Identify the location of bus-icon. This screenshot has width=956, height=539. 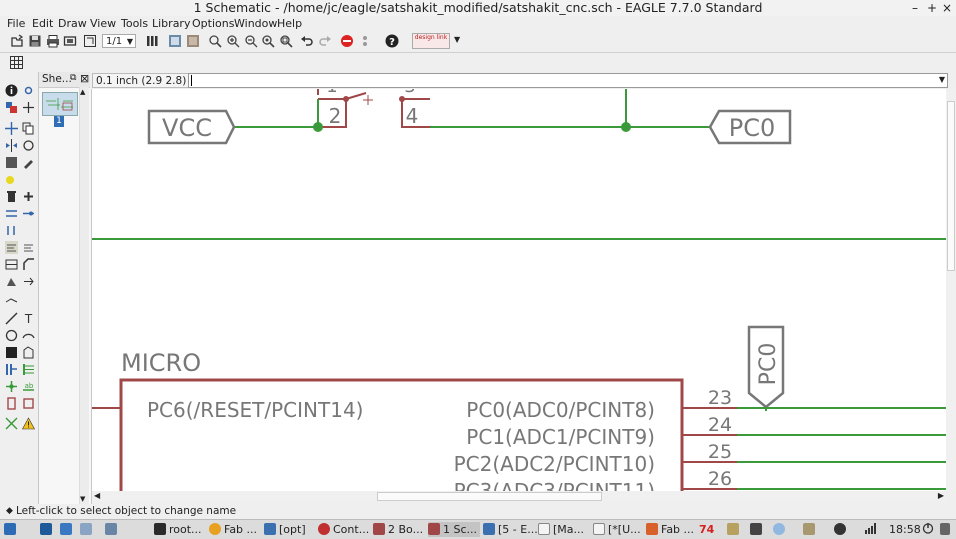
(11, 369).